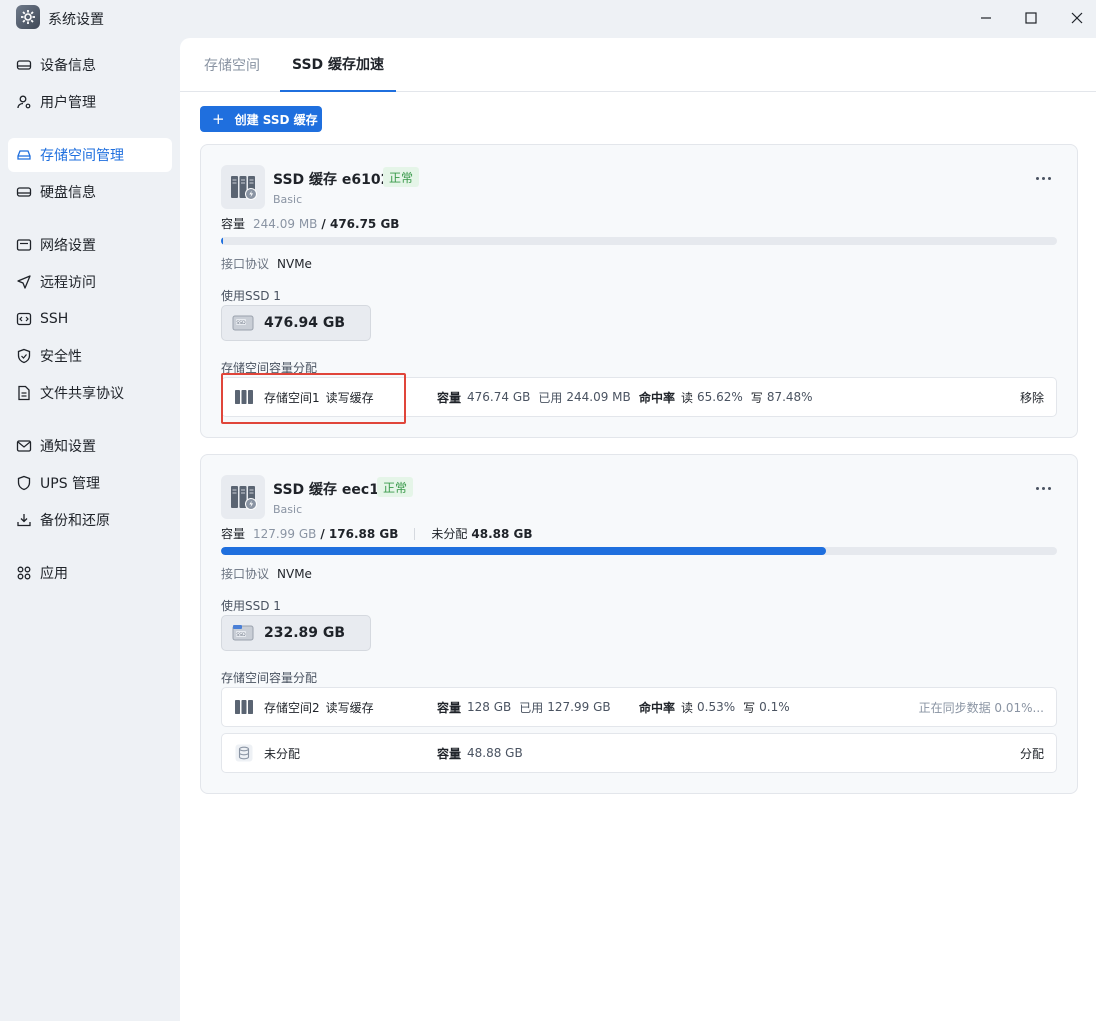 The width and height of the screenshot is (1096, 1021). Describe the element at coordinates (24, 520) in the screenshot. I see `download-icon` at that location.